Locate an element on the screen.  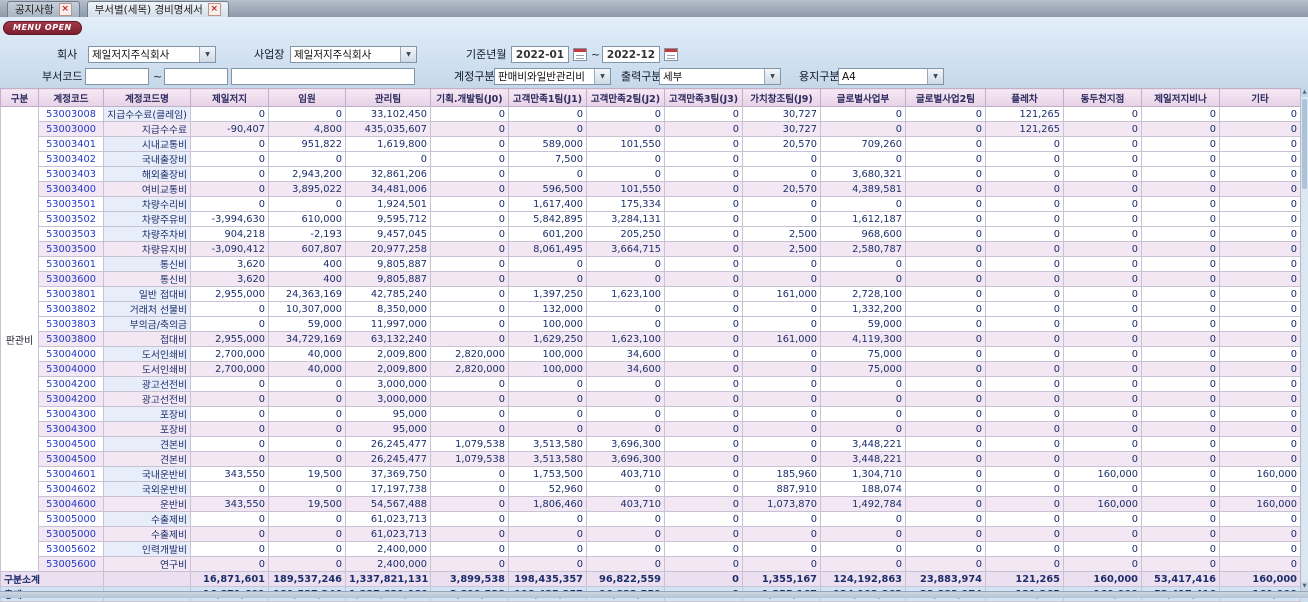
total-label-cell: 구분소계 is located at coordinates (52, 579).